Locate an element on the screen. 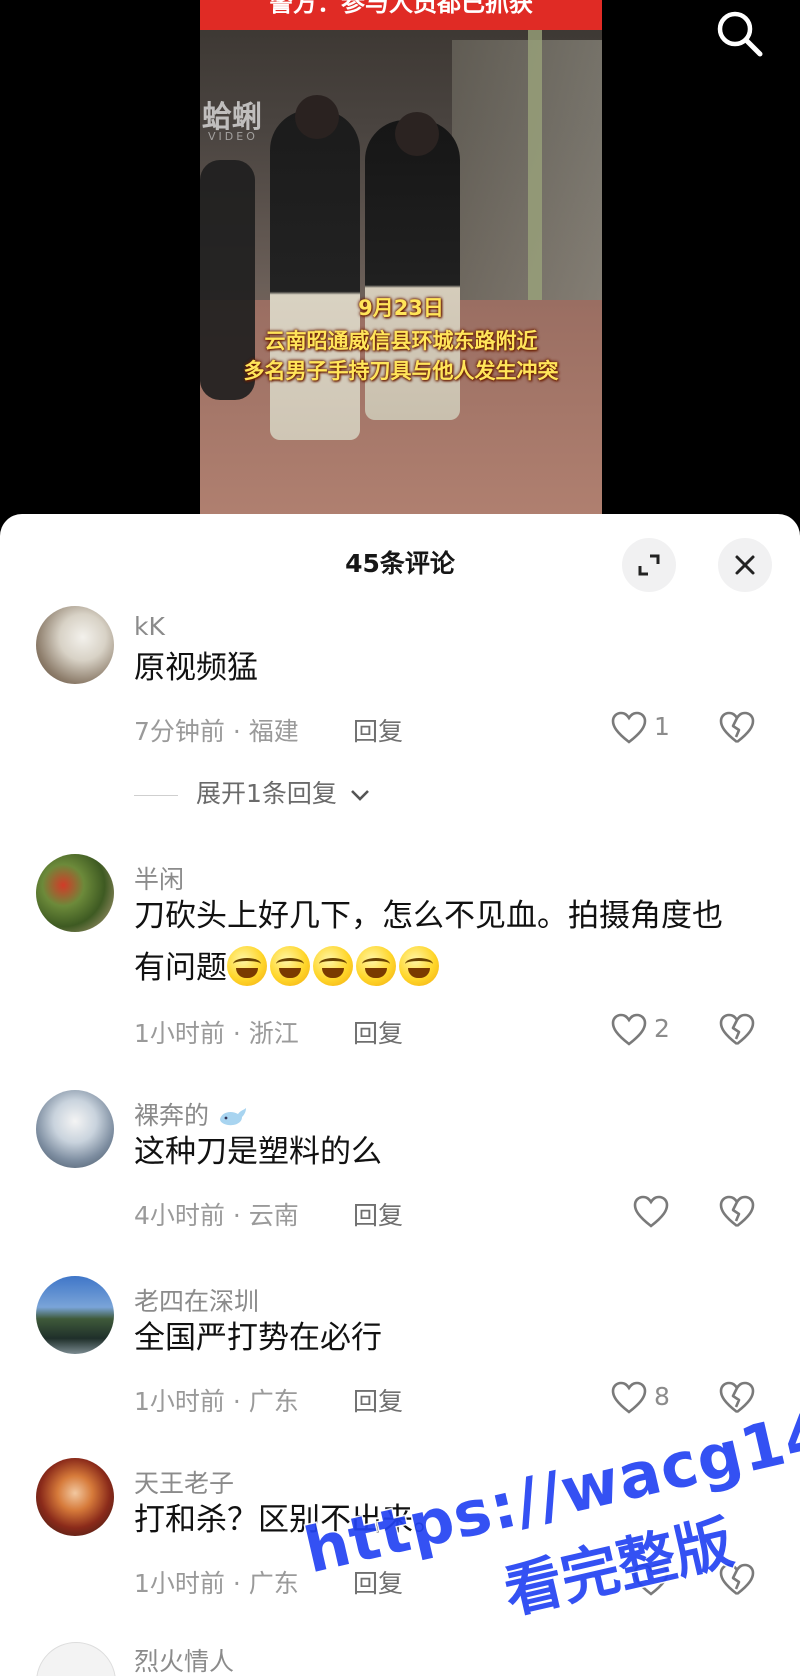  comment-username: 烈火情人 is located at coordinates (184, 1659).